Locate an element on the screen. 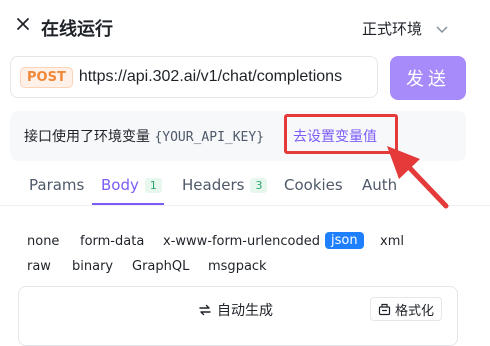 The image size is (490, 346). tab-label: Headers is located at coordinates (213, 185).